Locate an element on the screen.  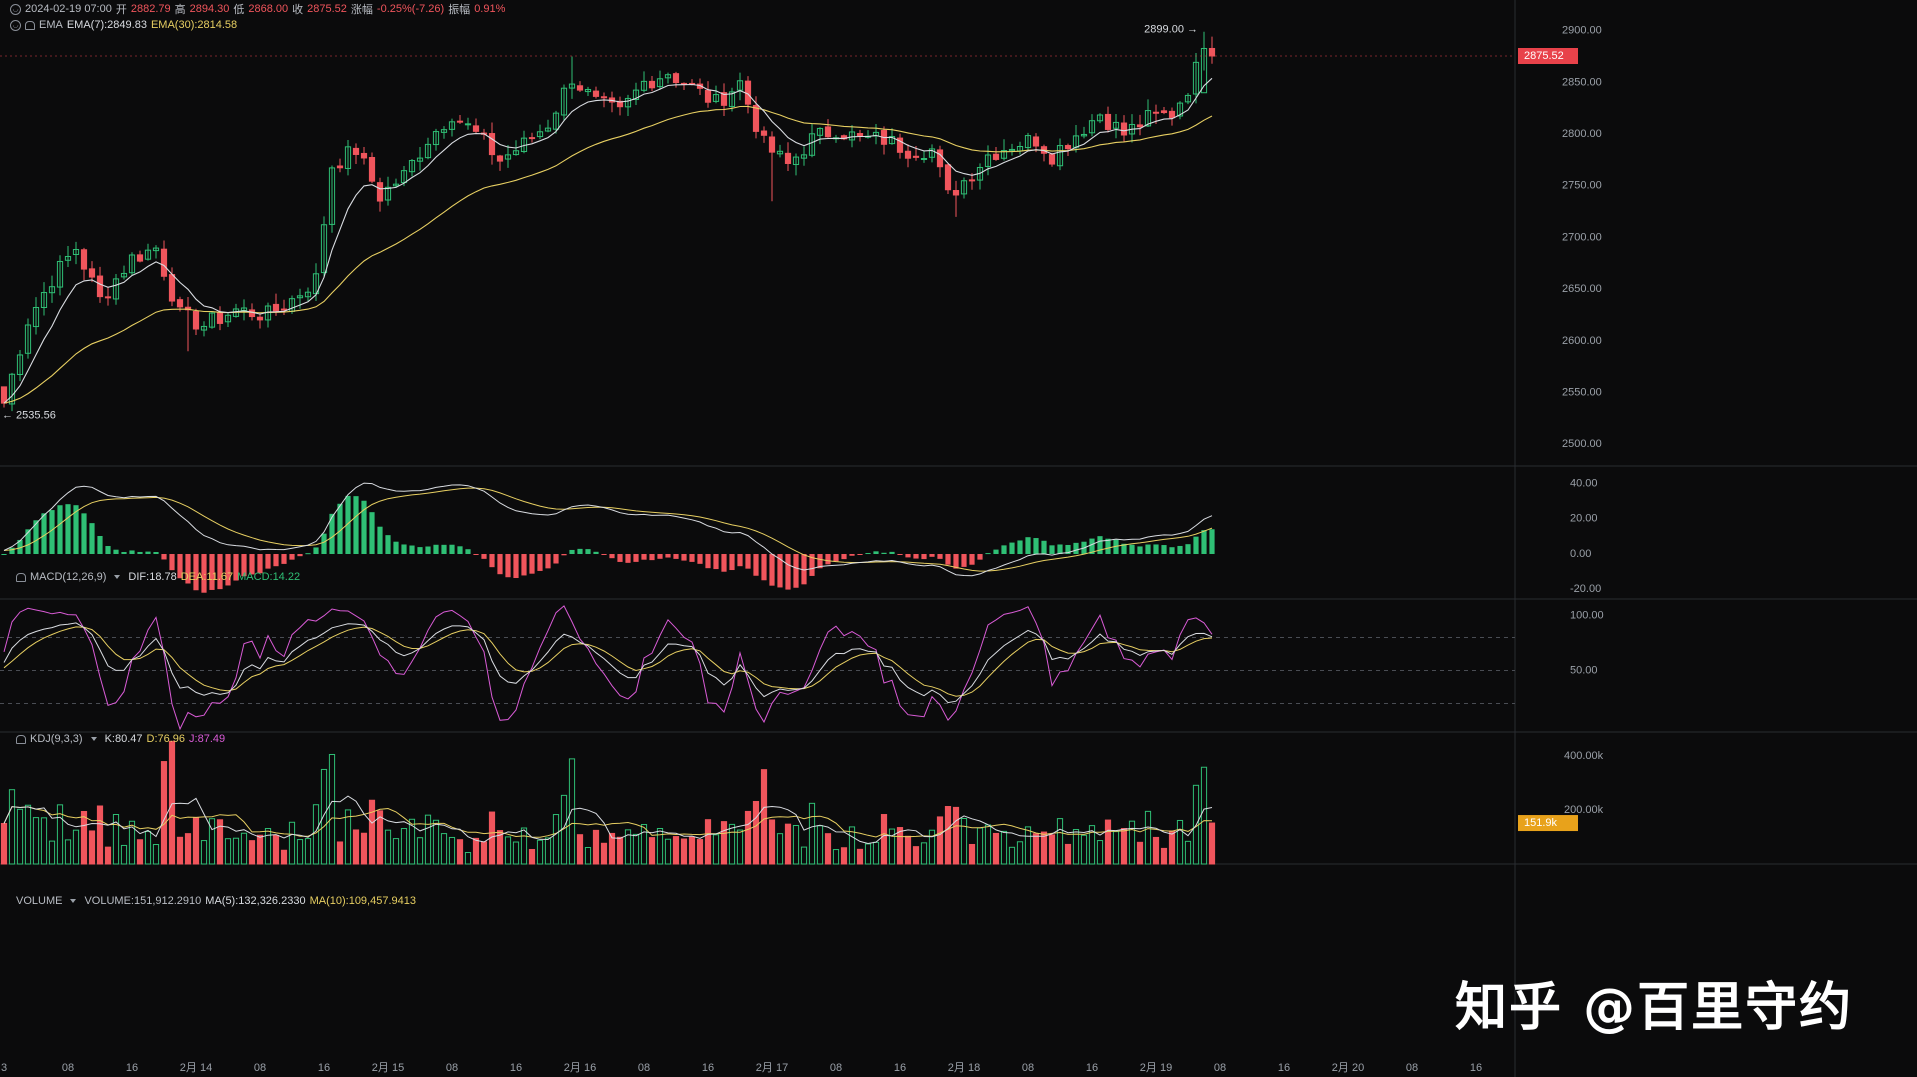
ema7-value: EMA(7):2849.83 is located at coordinates (106, 25).